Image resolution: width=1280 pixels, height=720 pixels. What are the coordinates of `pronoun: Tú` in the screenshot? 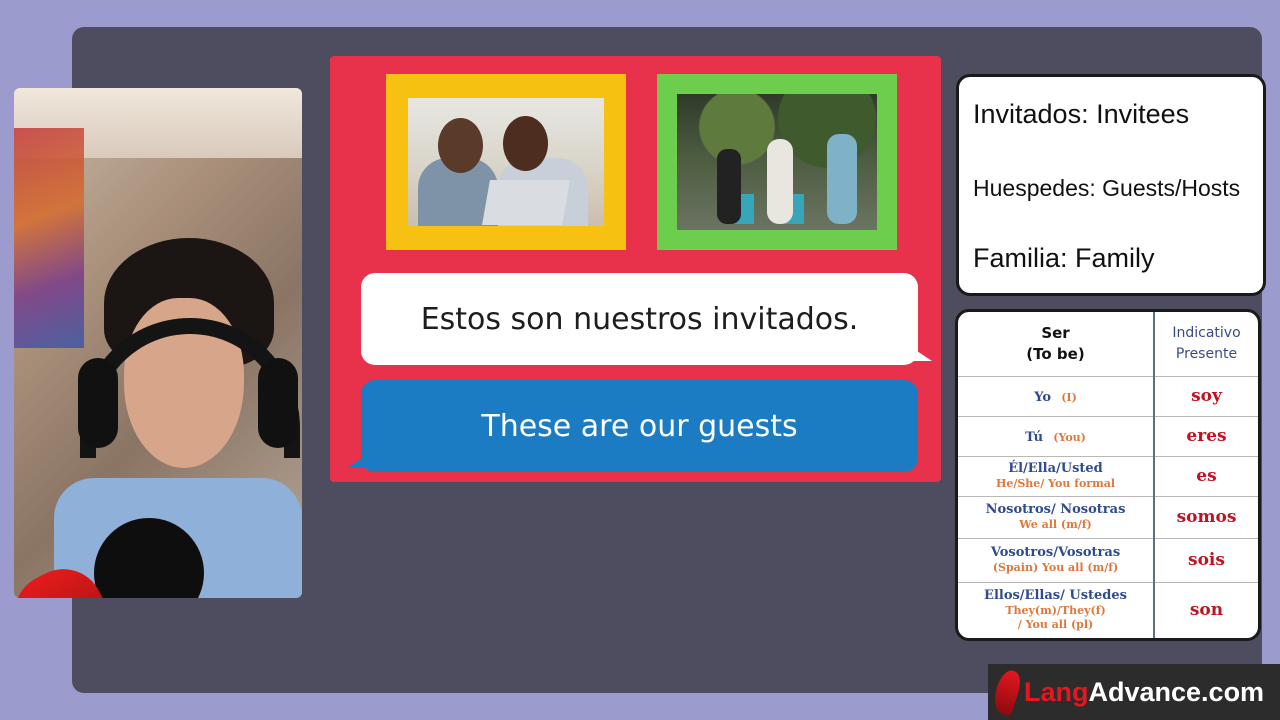 It's located at (1034, 437).